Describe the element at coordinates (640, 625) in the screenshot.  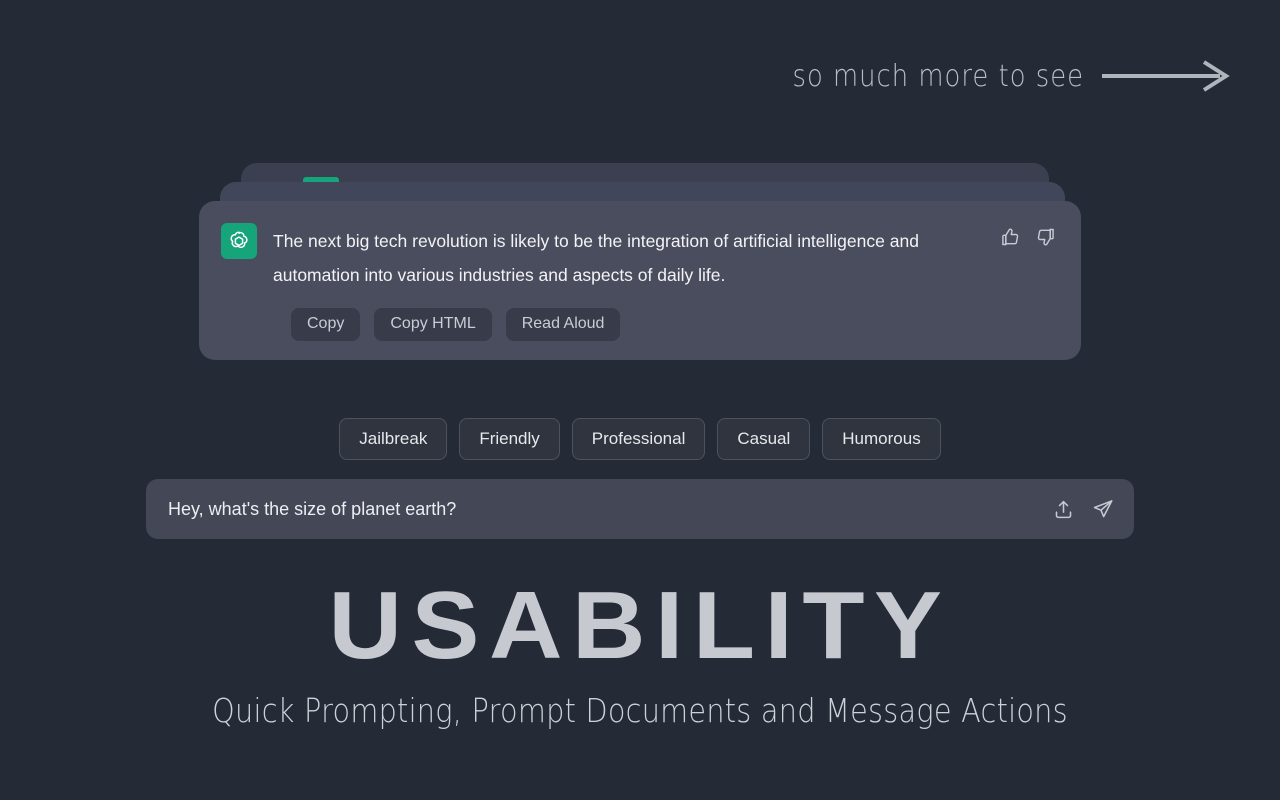
I see `page-title: USABILITY` at that location.